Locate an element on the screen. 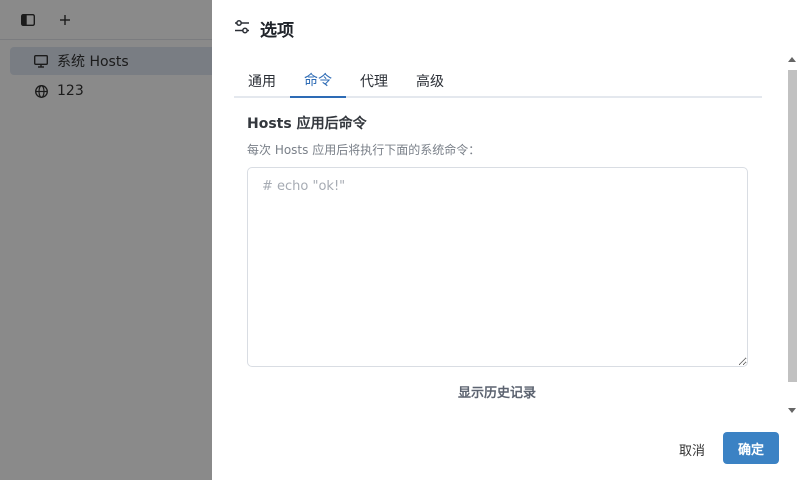 The height and width of the screenshot is (480, 800). sliders-icon is located at coordinates (242, 28).